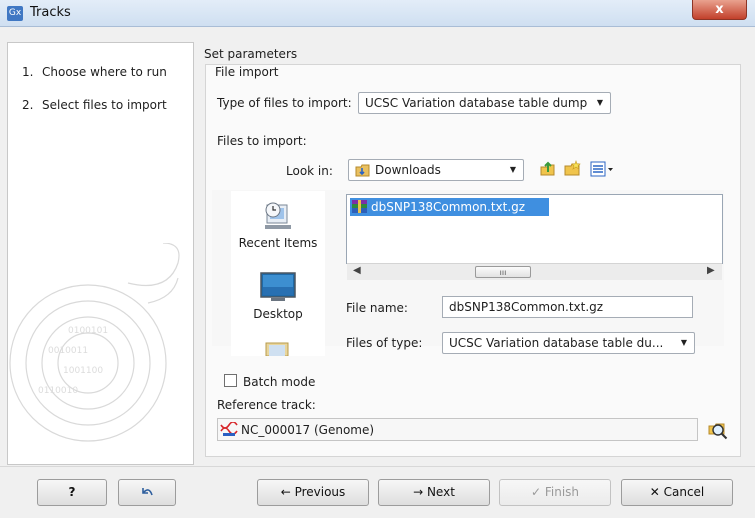 Image resolution: width=755 pixels, height=518 pixels. I want to click on svg-text: 0110010, so click(58, 391).